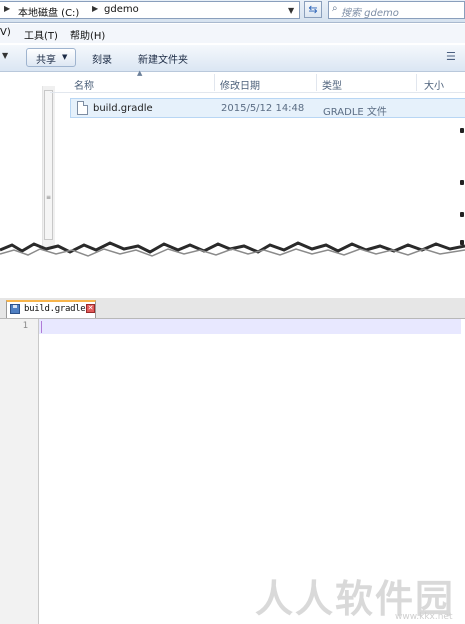 Image resolution: width=465 pixels, height=624 pixels. Describe the element at coordinates (451, 56) in the screenshot. I see `view-options-icon: ☰` at that location.